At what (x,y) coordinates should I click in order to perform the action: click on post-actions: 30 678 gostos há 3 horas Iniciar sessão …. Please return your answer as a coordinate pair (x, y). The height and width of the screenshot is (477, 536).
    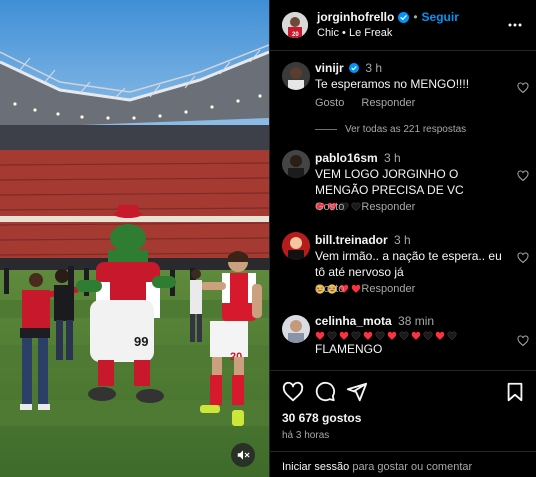
    Looking at the image, I should click on (403, 423).